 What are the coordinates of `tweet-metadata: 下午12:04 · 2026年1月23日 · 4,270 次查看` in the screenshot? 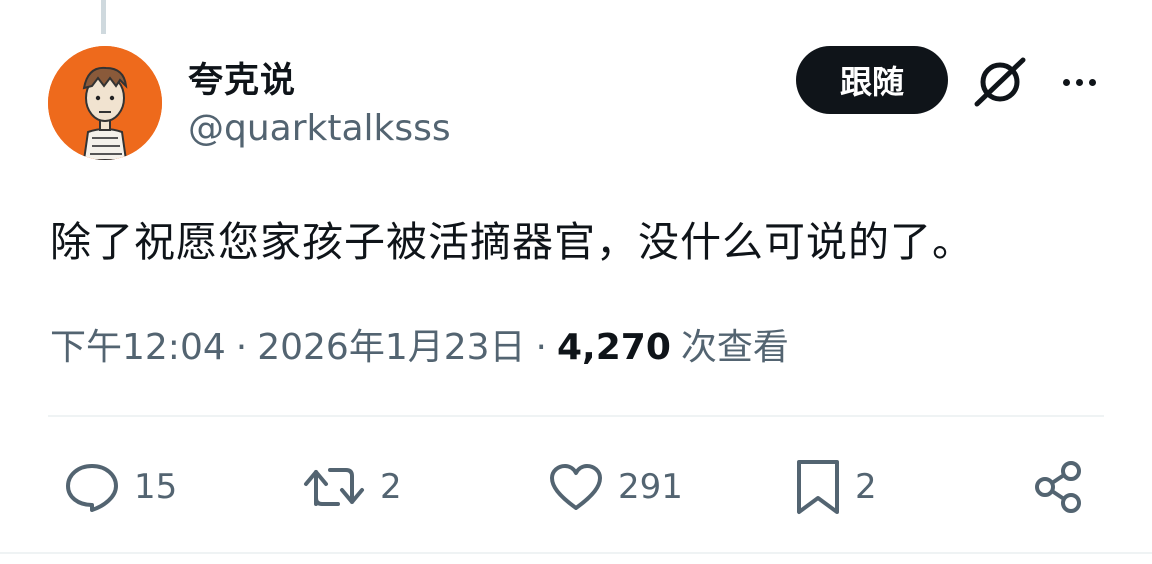 It's located at (419, 344).